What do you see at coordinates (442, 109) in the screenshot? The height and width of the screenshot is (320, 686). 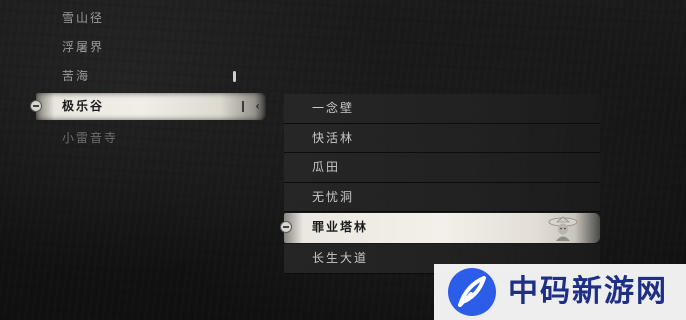 I see `location-item-yinianbi: 一念壁` at bounding box center [442, 109].